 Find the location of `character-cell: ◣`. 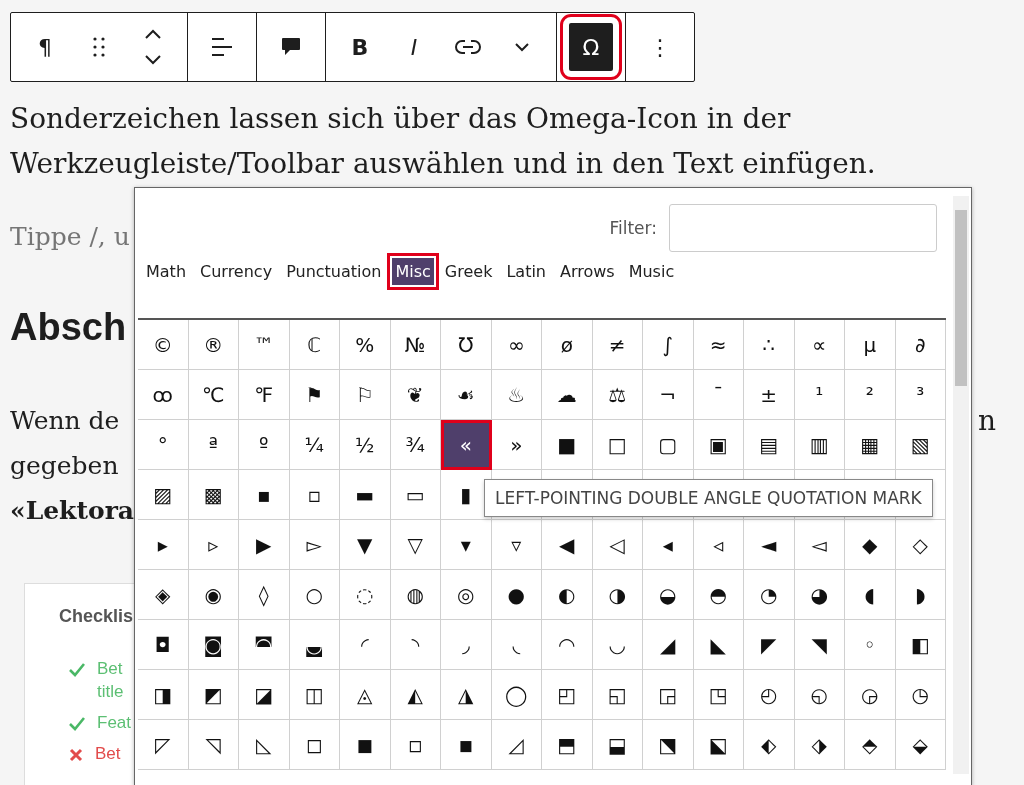

character-cell: ◣ is located at coordinates (718, 645).